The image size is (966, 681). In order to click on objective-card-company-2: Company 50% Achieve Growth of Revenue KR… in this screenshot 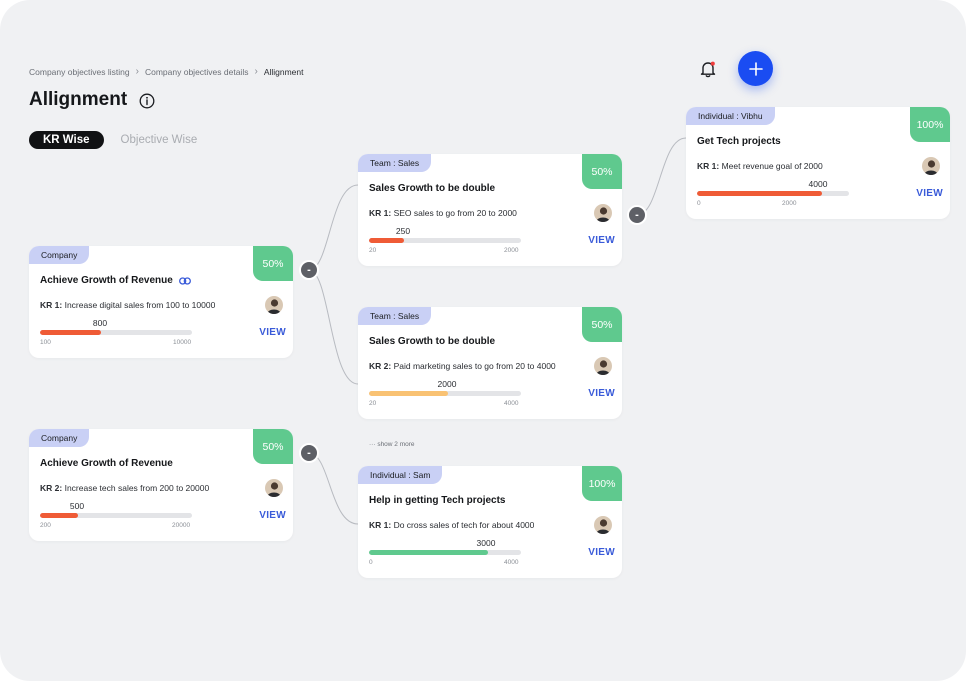, I will do `click(161, 485)`.